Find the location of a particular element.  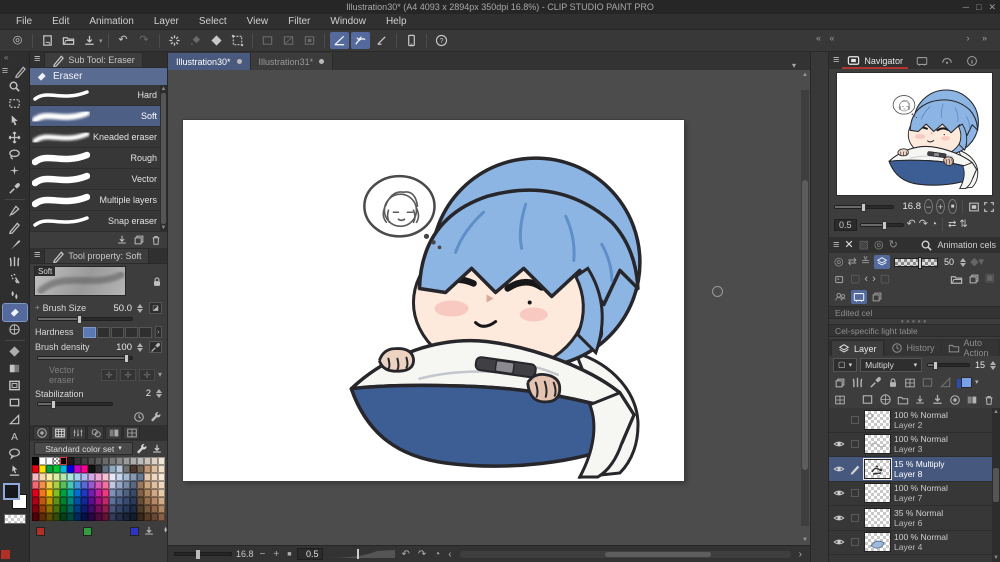

chevron-down-icon: ▾ is located at coordinates (160, 375).